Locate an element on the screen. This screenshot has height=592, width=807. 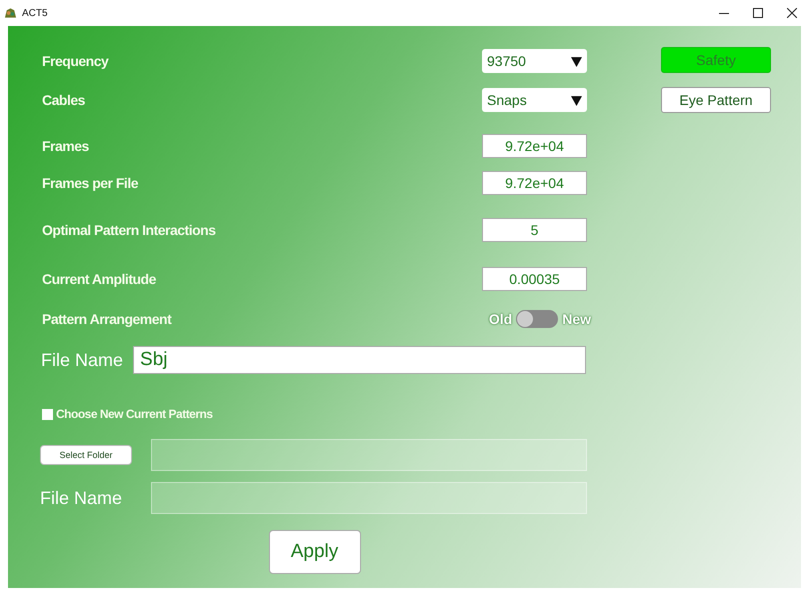
dropdown: Snaps is located at coordinates (534, 100).